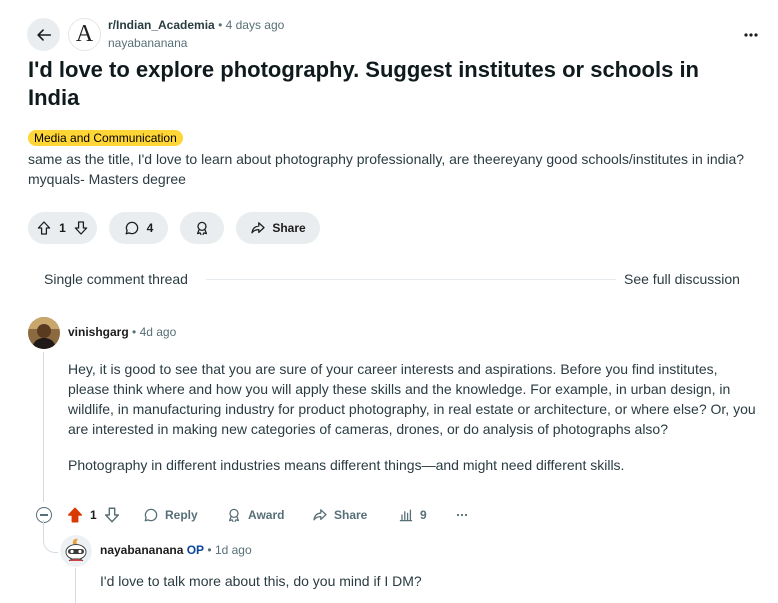 The height and width of the screenshot is (603, 778). I want to click on comment-vote-count: 1, so click(93, 515).